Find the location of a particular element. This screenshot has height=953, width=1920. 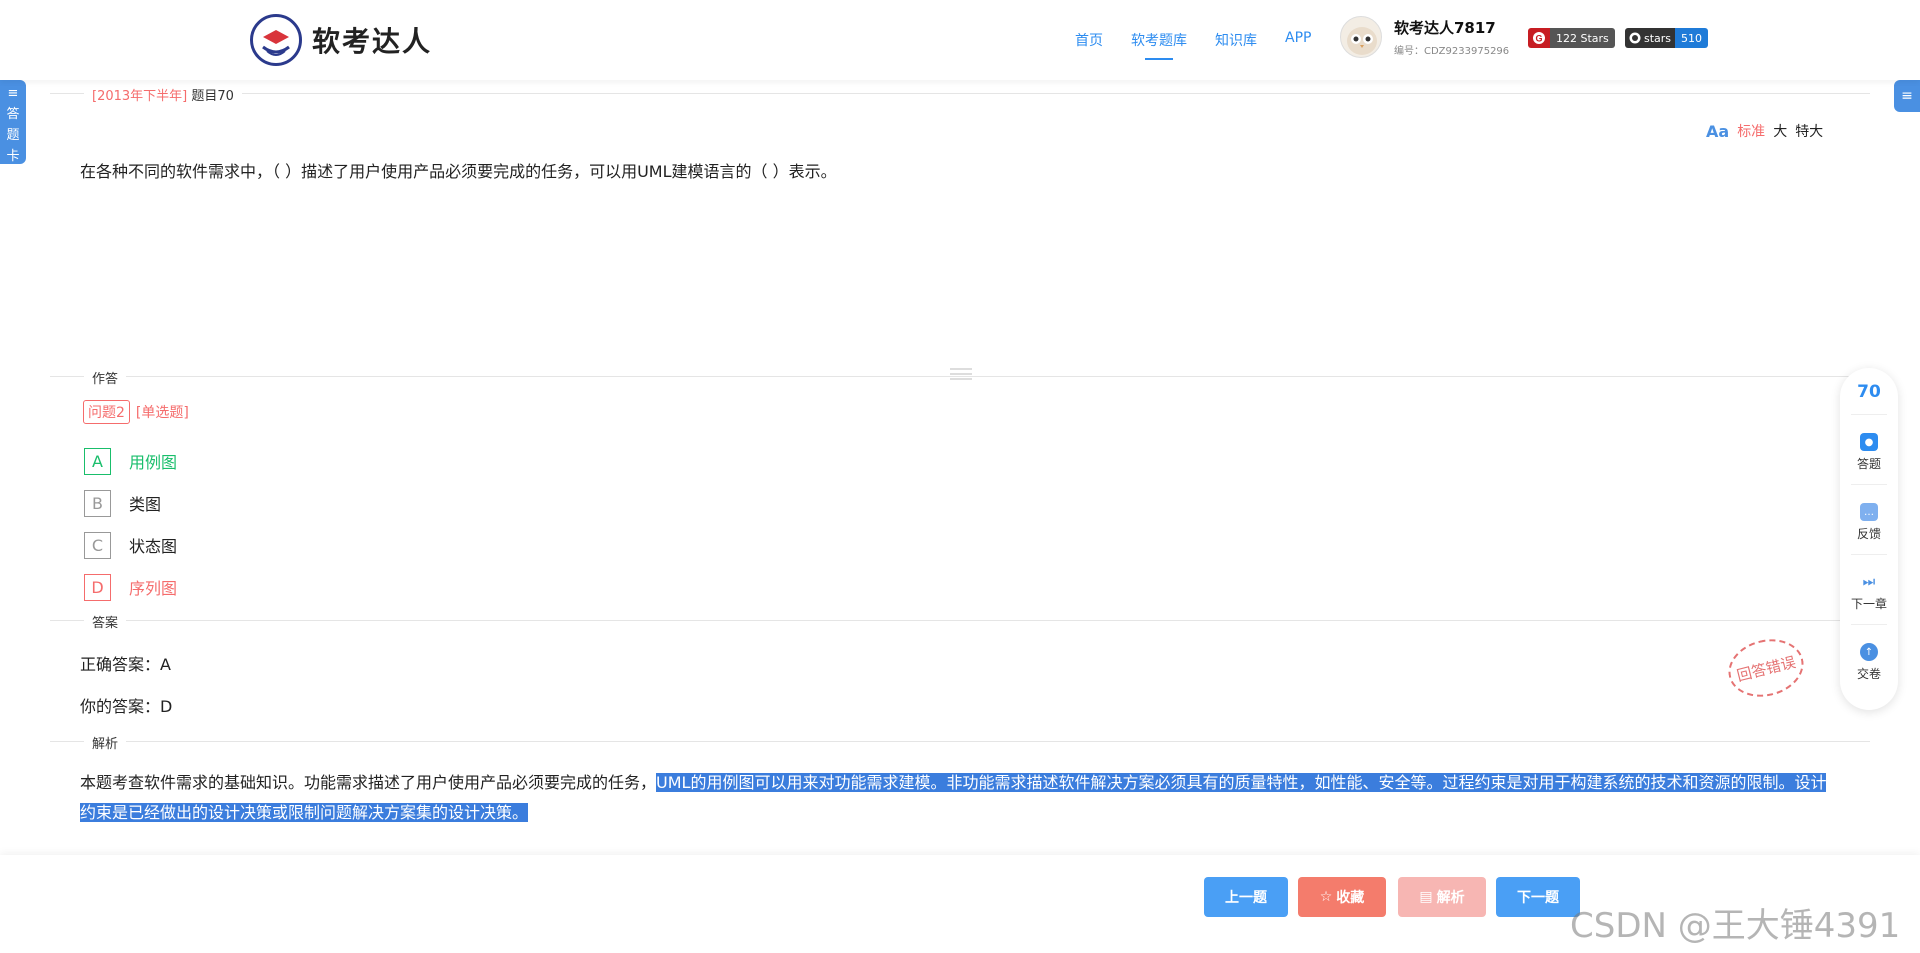

logo-emblem-icon is located at coordinates (276, 40).